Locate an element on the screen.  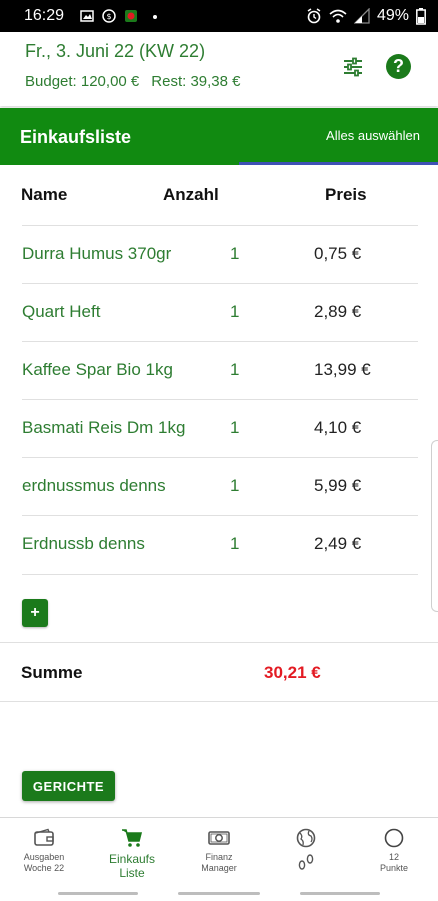
nav-label: Manager is located at coordinates (219, 868).